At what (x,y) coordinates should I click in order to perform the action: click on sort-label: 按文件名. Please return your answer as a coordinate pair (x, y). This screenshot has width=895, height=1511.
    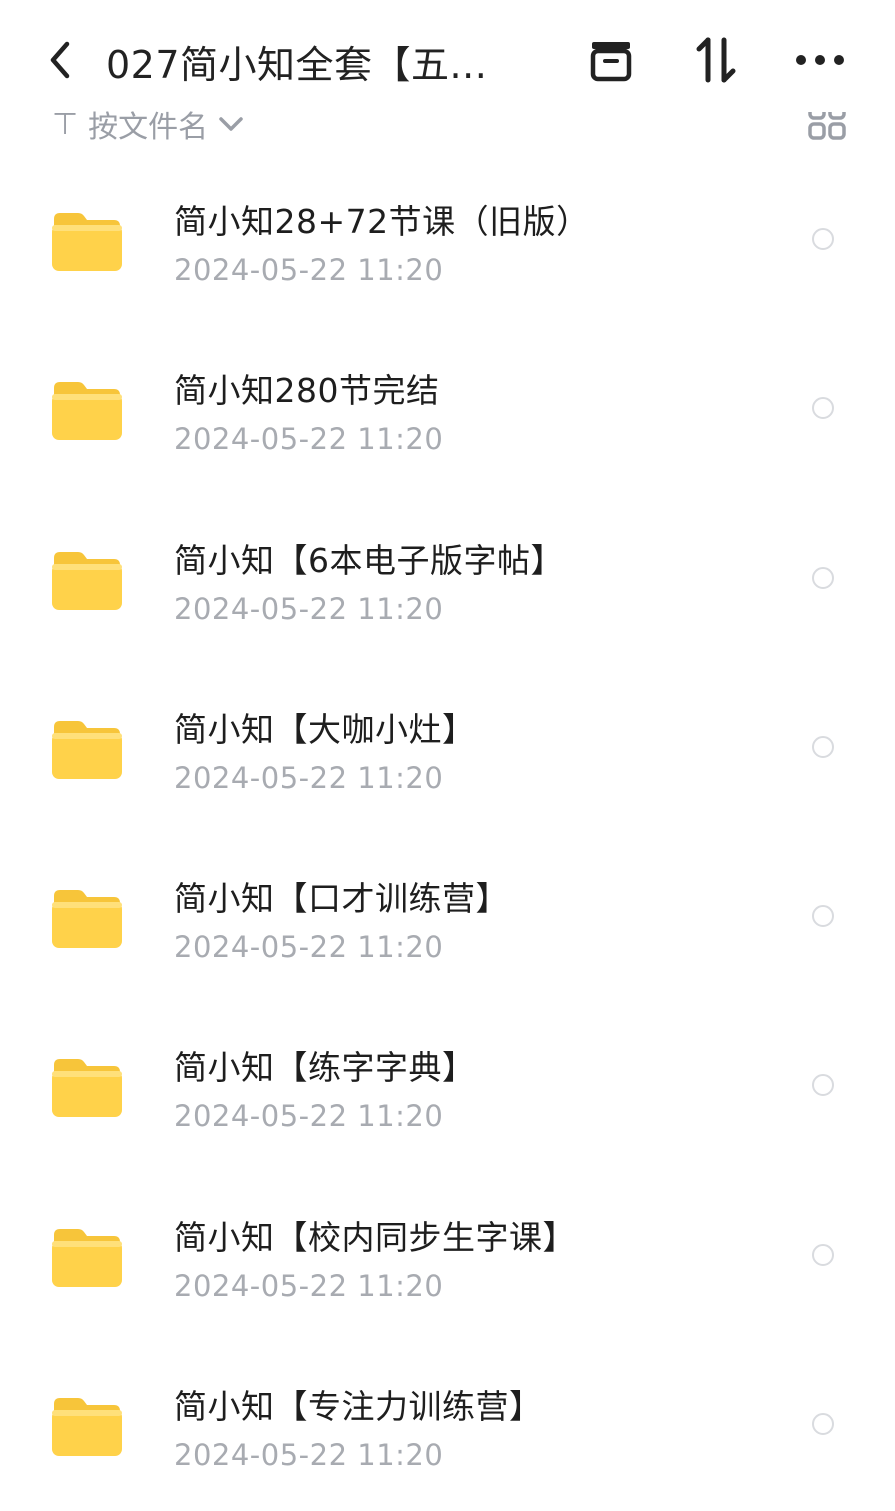
    Looking at the image, I should click on (148, 127).